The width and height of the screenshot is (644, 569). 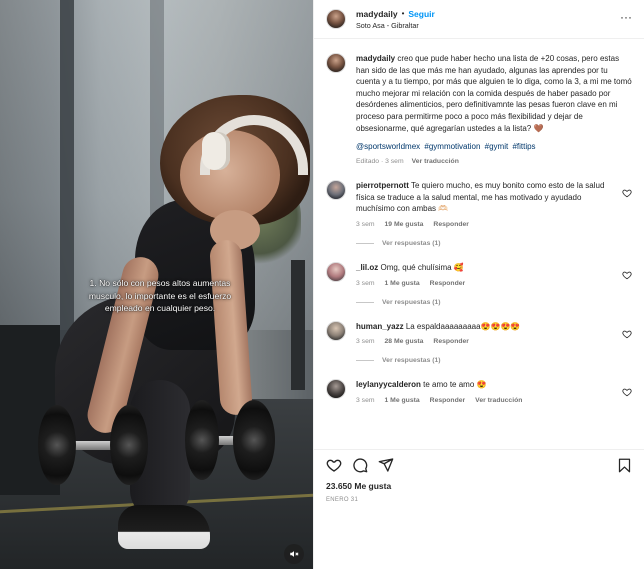 What do you see at coordinates (463, 326) in the screenshot?
I see `comment-text: La espaldaaaaaaaaa😍😍😍😍` at bounding box center [463, 326].